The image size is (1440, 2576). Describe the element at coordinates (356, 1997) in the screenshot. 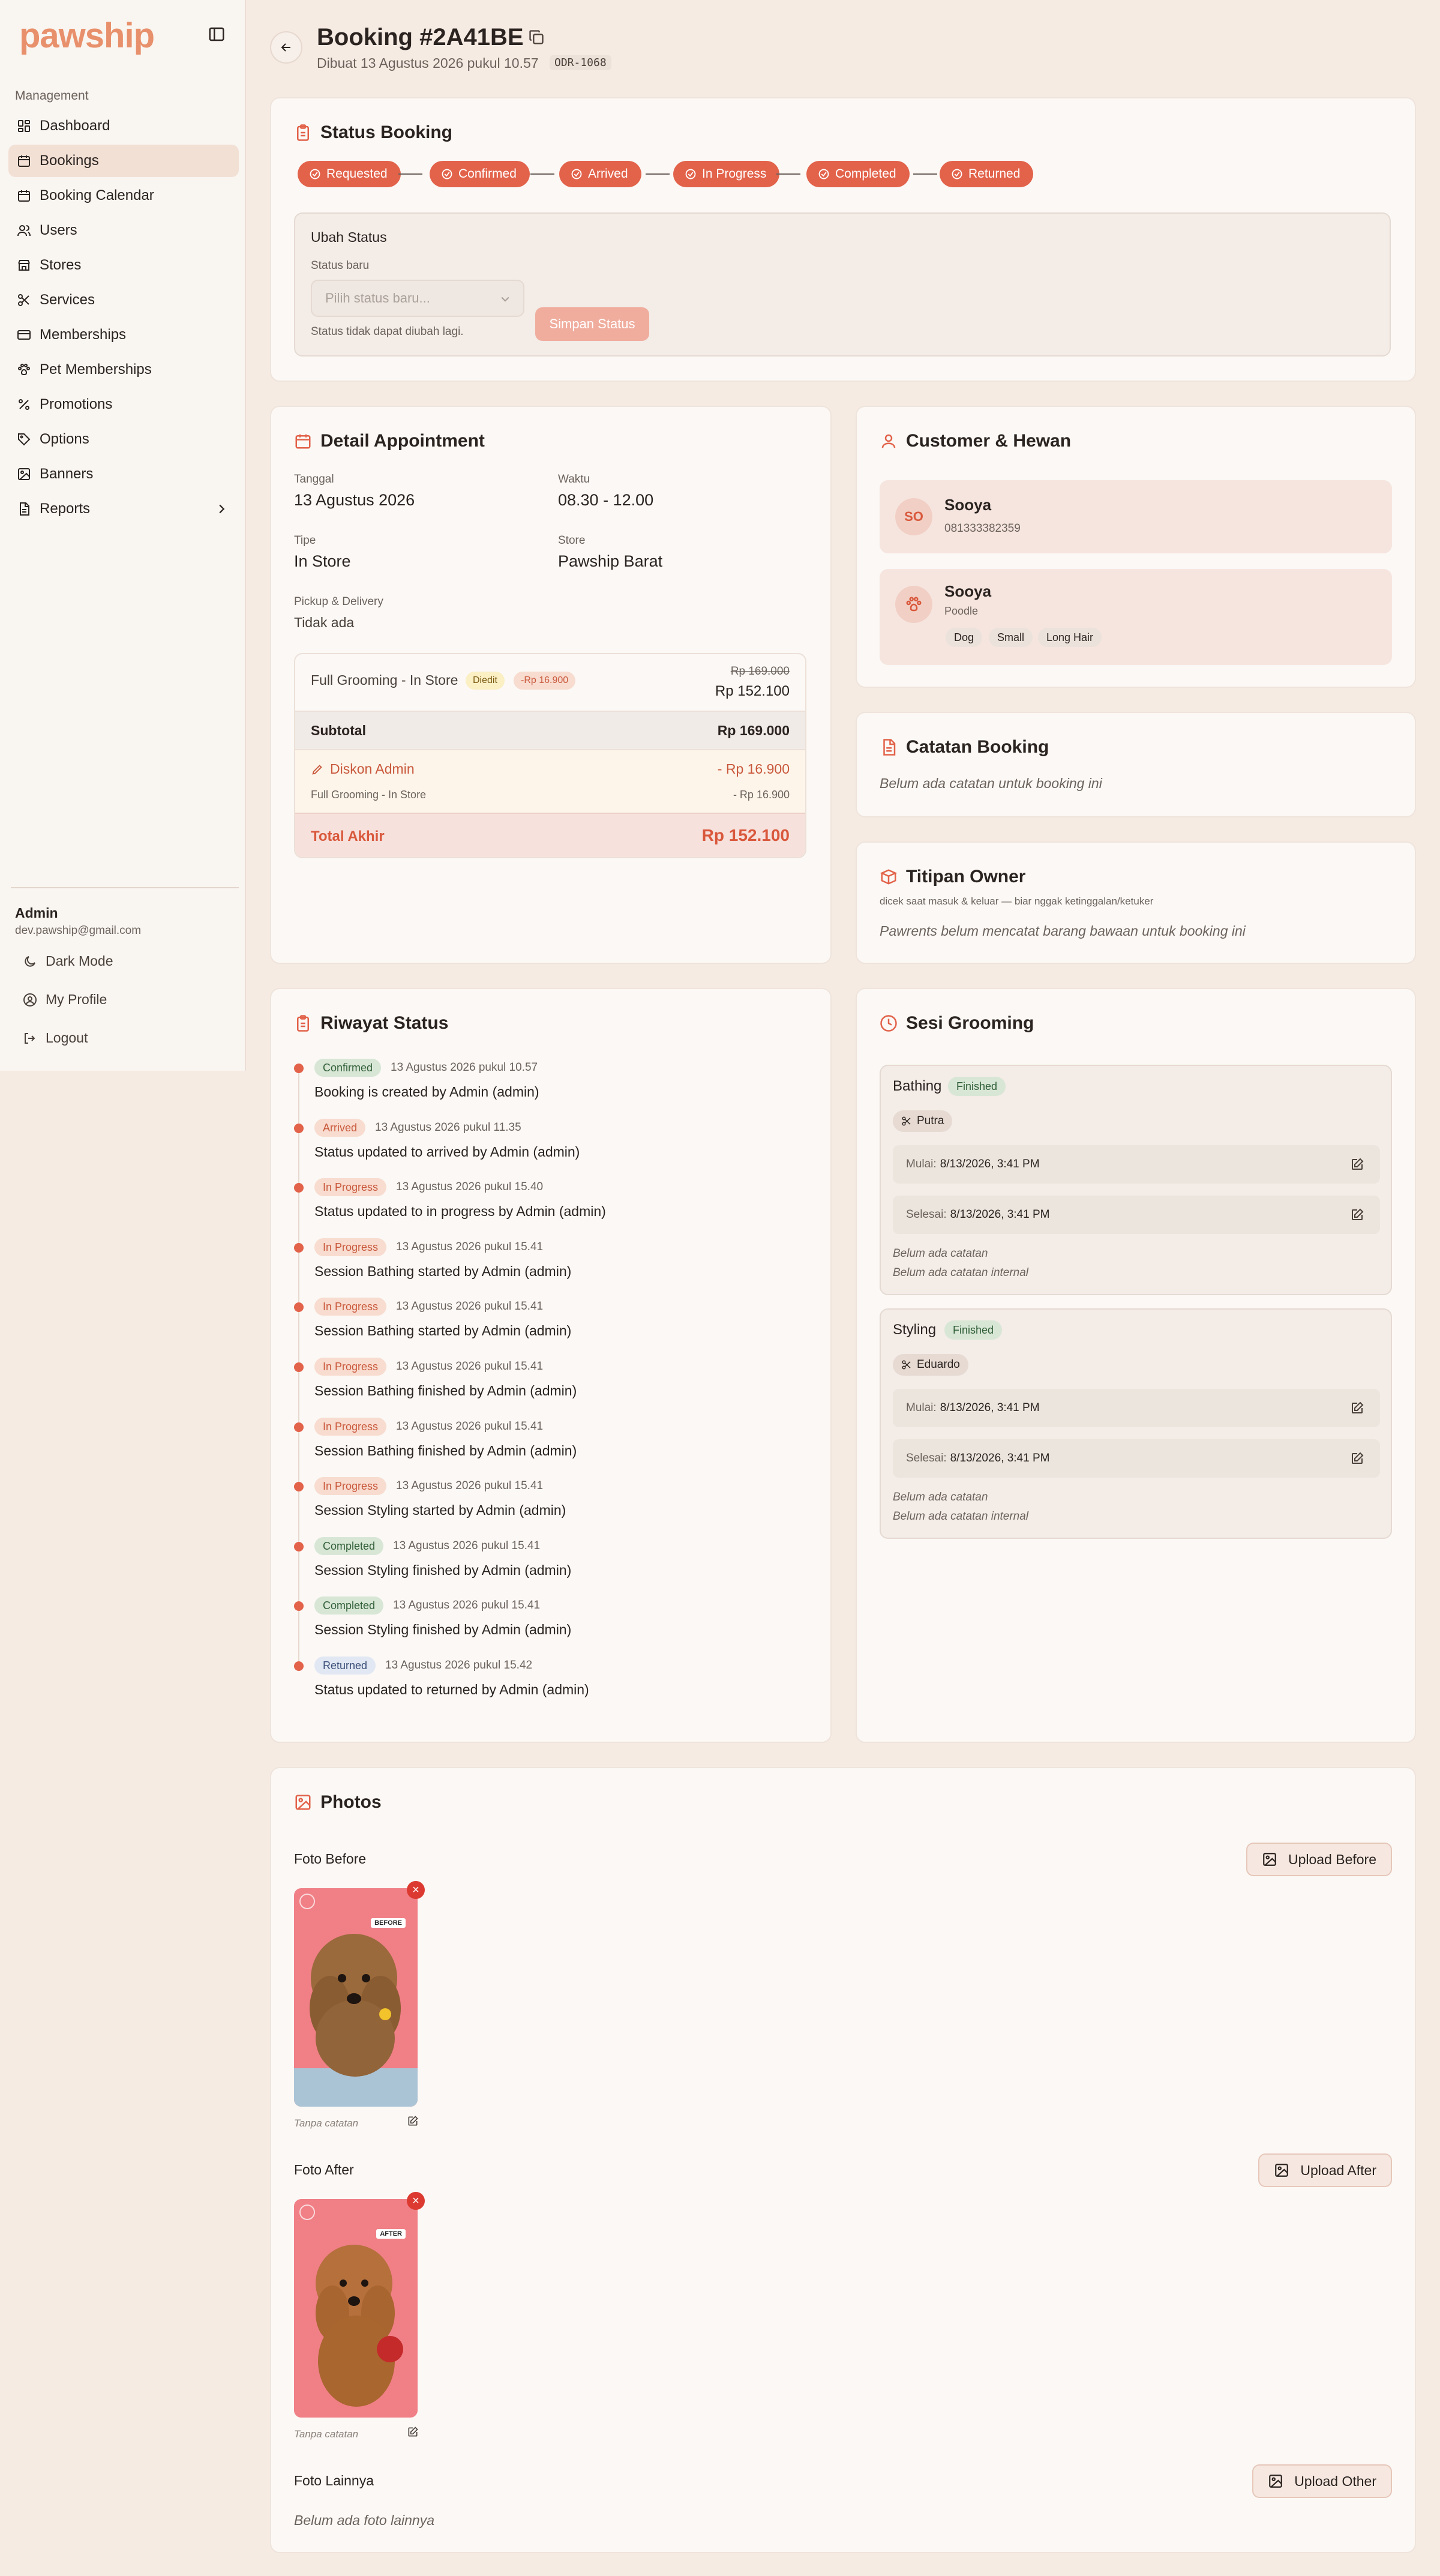

I see `before-photo: BEFORE` at that location.